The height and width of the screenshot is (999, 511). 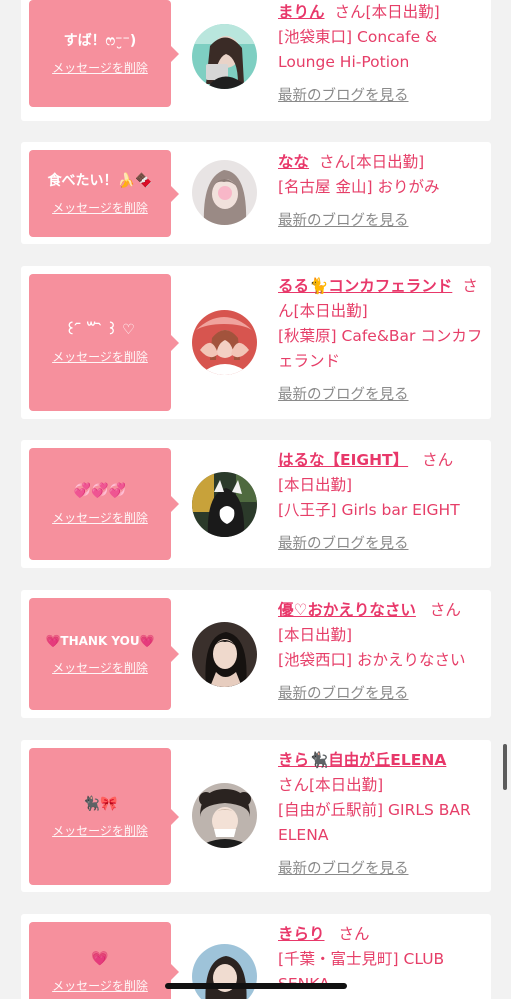 What do you see at coordinates (100, 40) in the screenshot?
I see `message-text: すば！ෆ⁻̮⁻)` at bounding box center [100, 40].